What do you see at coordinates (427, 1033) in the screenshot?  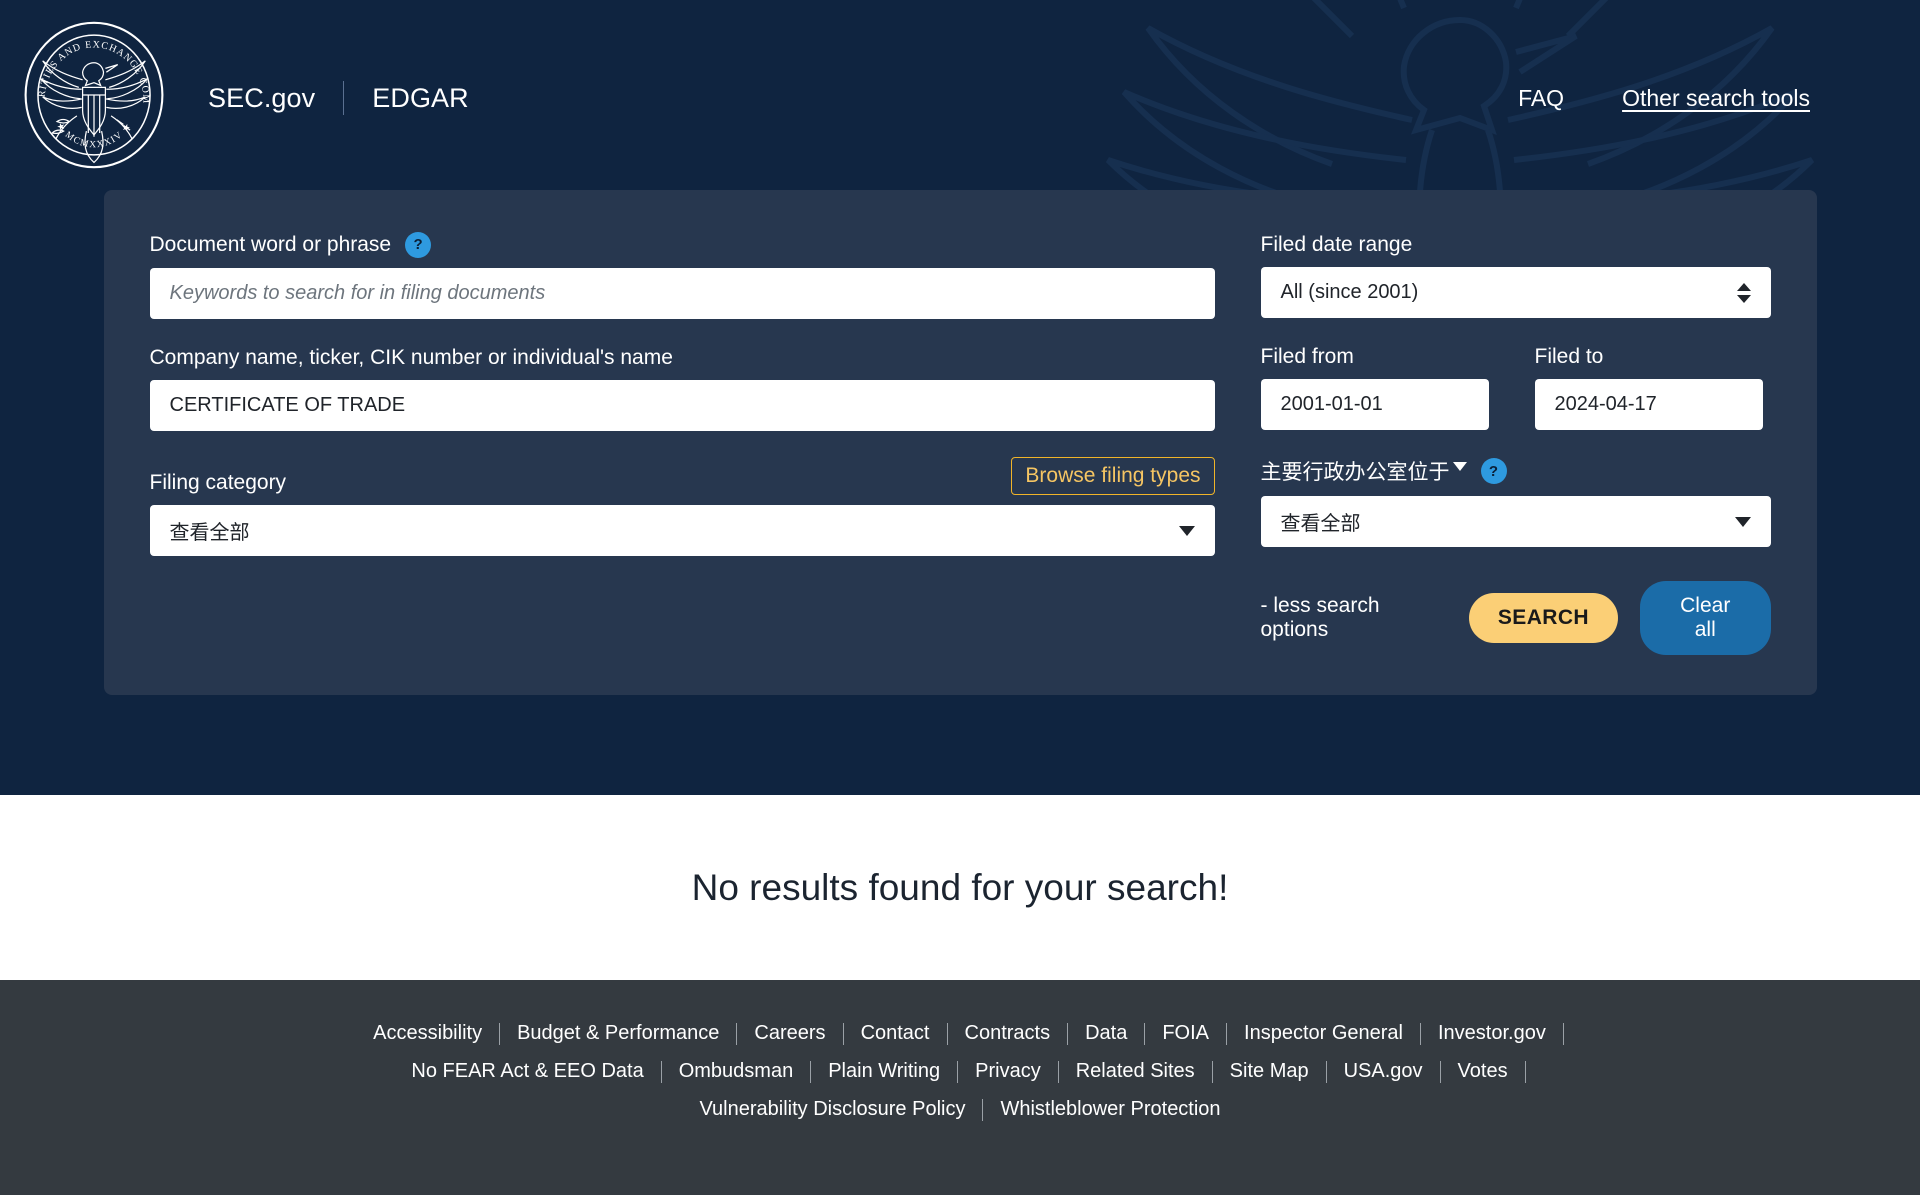 I see `footer-link: Accessibility` at bounding box center [427, 1033].